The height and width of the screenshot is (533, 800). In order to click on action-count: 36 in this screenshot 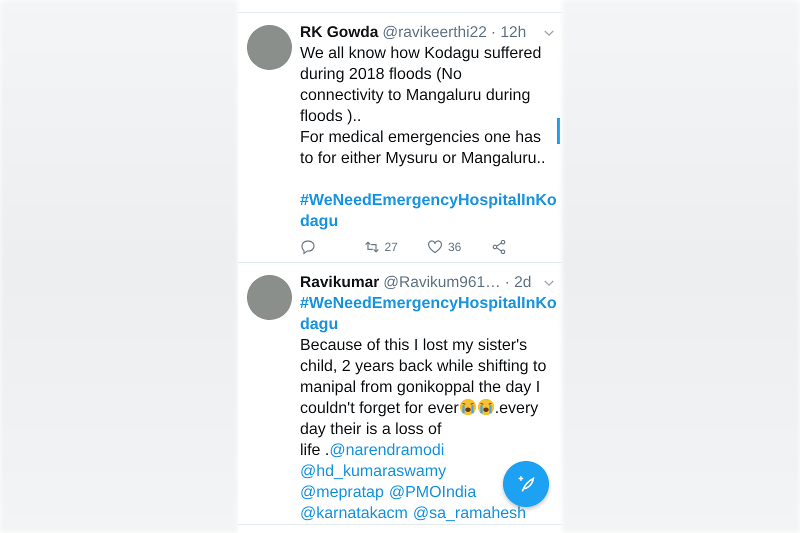, I will do `click(455, 247)`.